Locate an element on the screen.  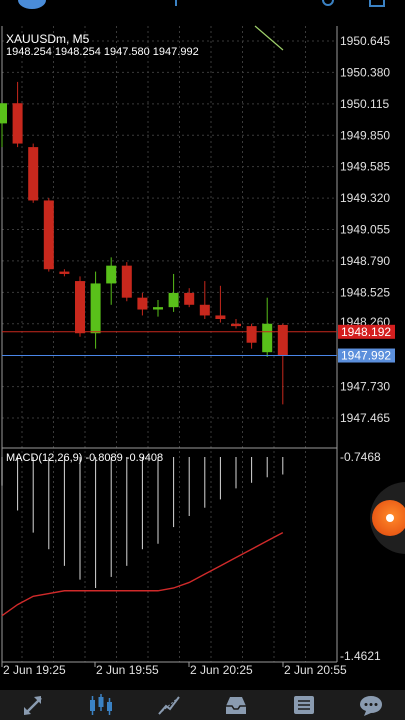
candlestick-chart-icon is located at coordinates (101, 704).